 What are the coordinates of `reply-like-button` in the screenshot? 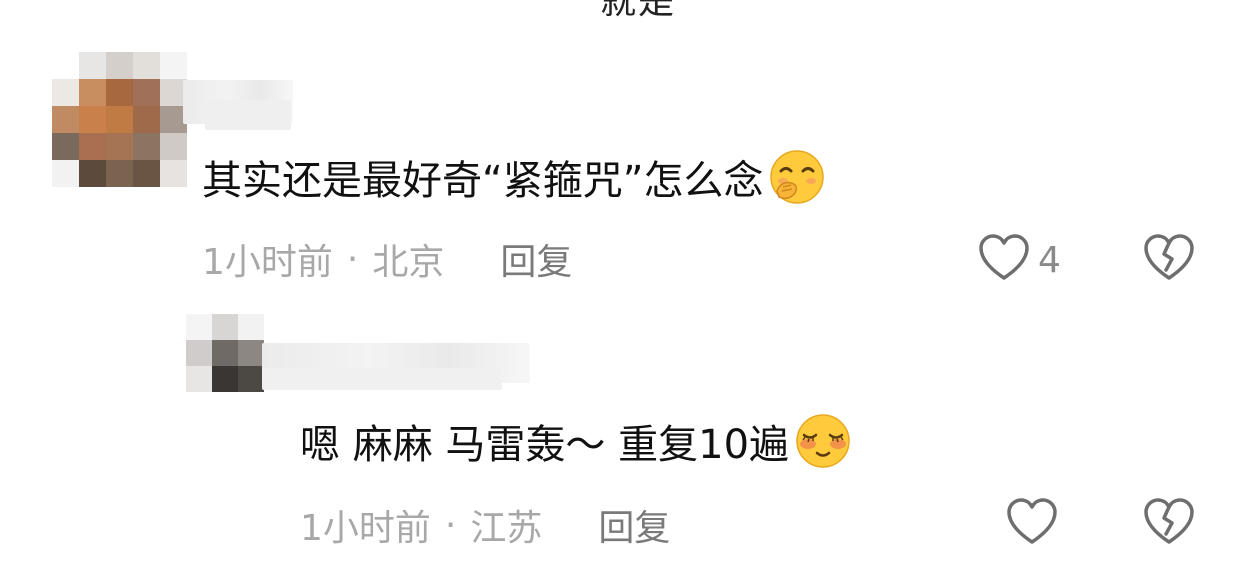 It's located at (1032, 524).